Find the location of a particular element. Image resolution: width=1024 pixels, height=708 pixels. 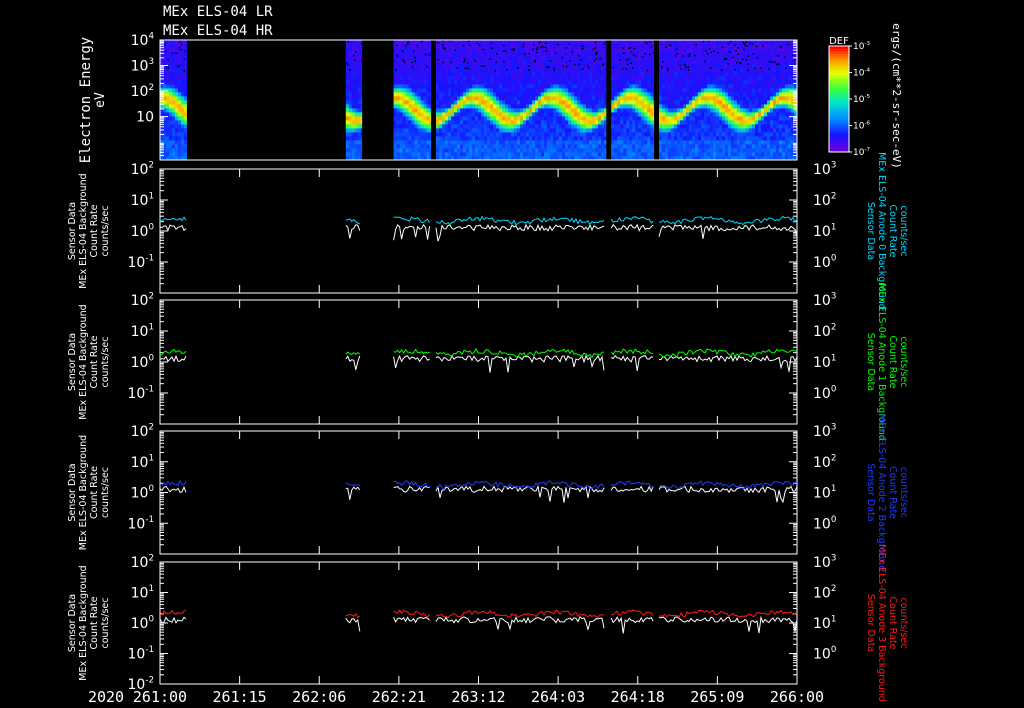

spectrogram-interval is located at coordinates (173, 100).